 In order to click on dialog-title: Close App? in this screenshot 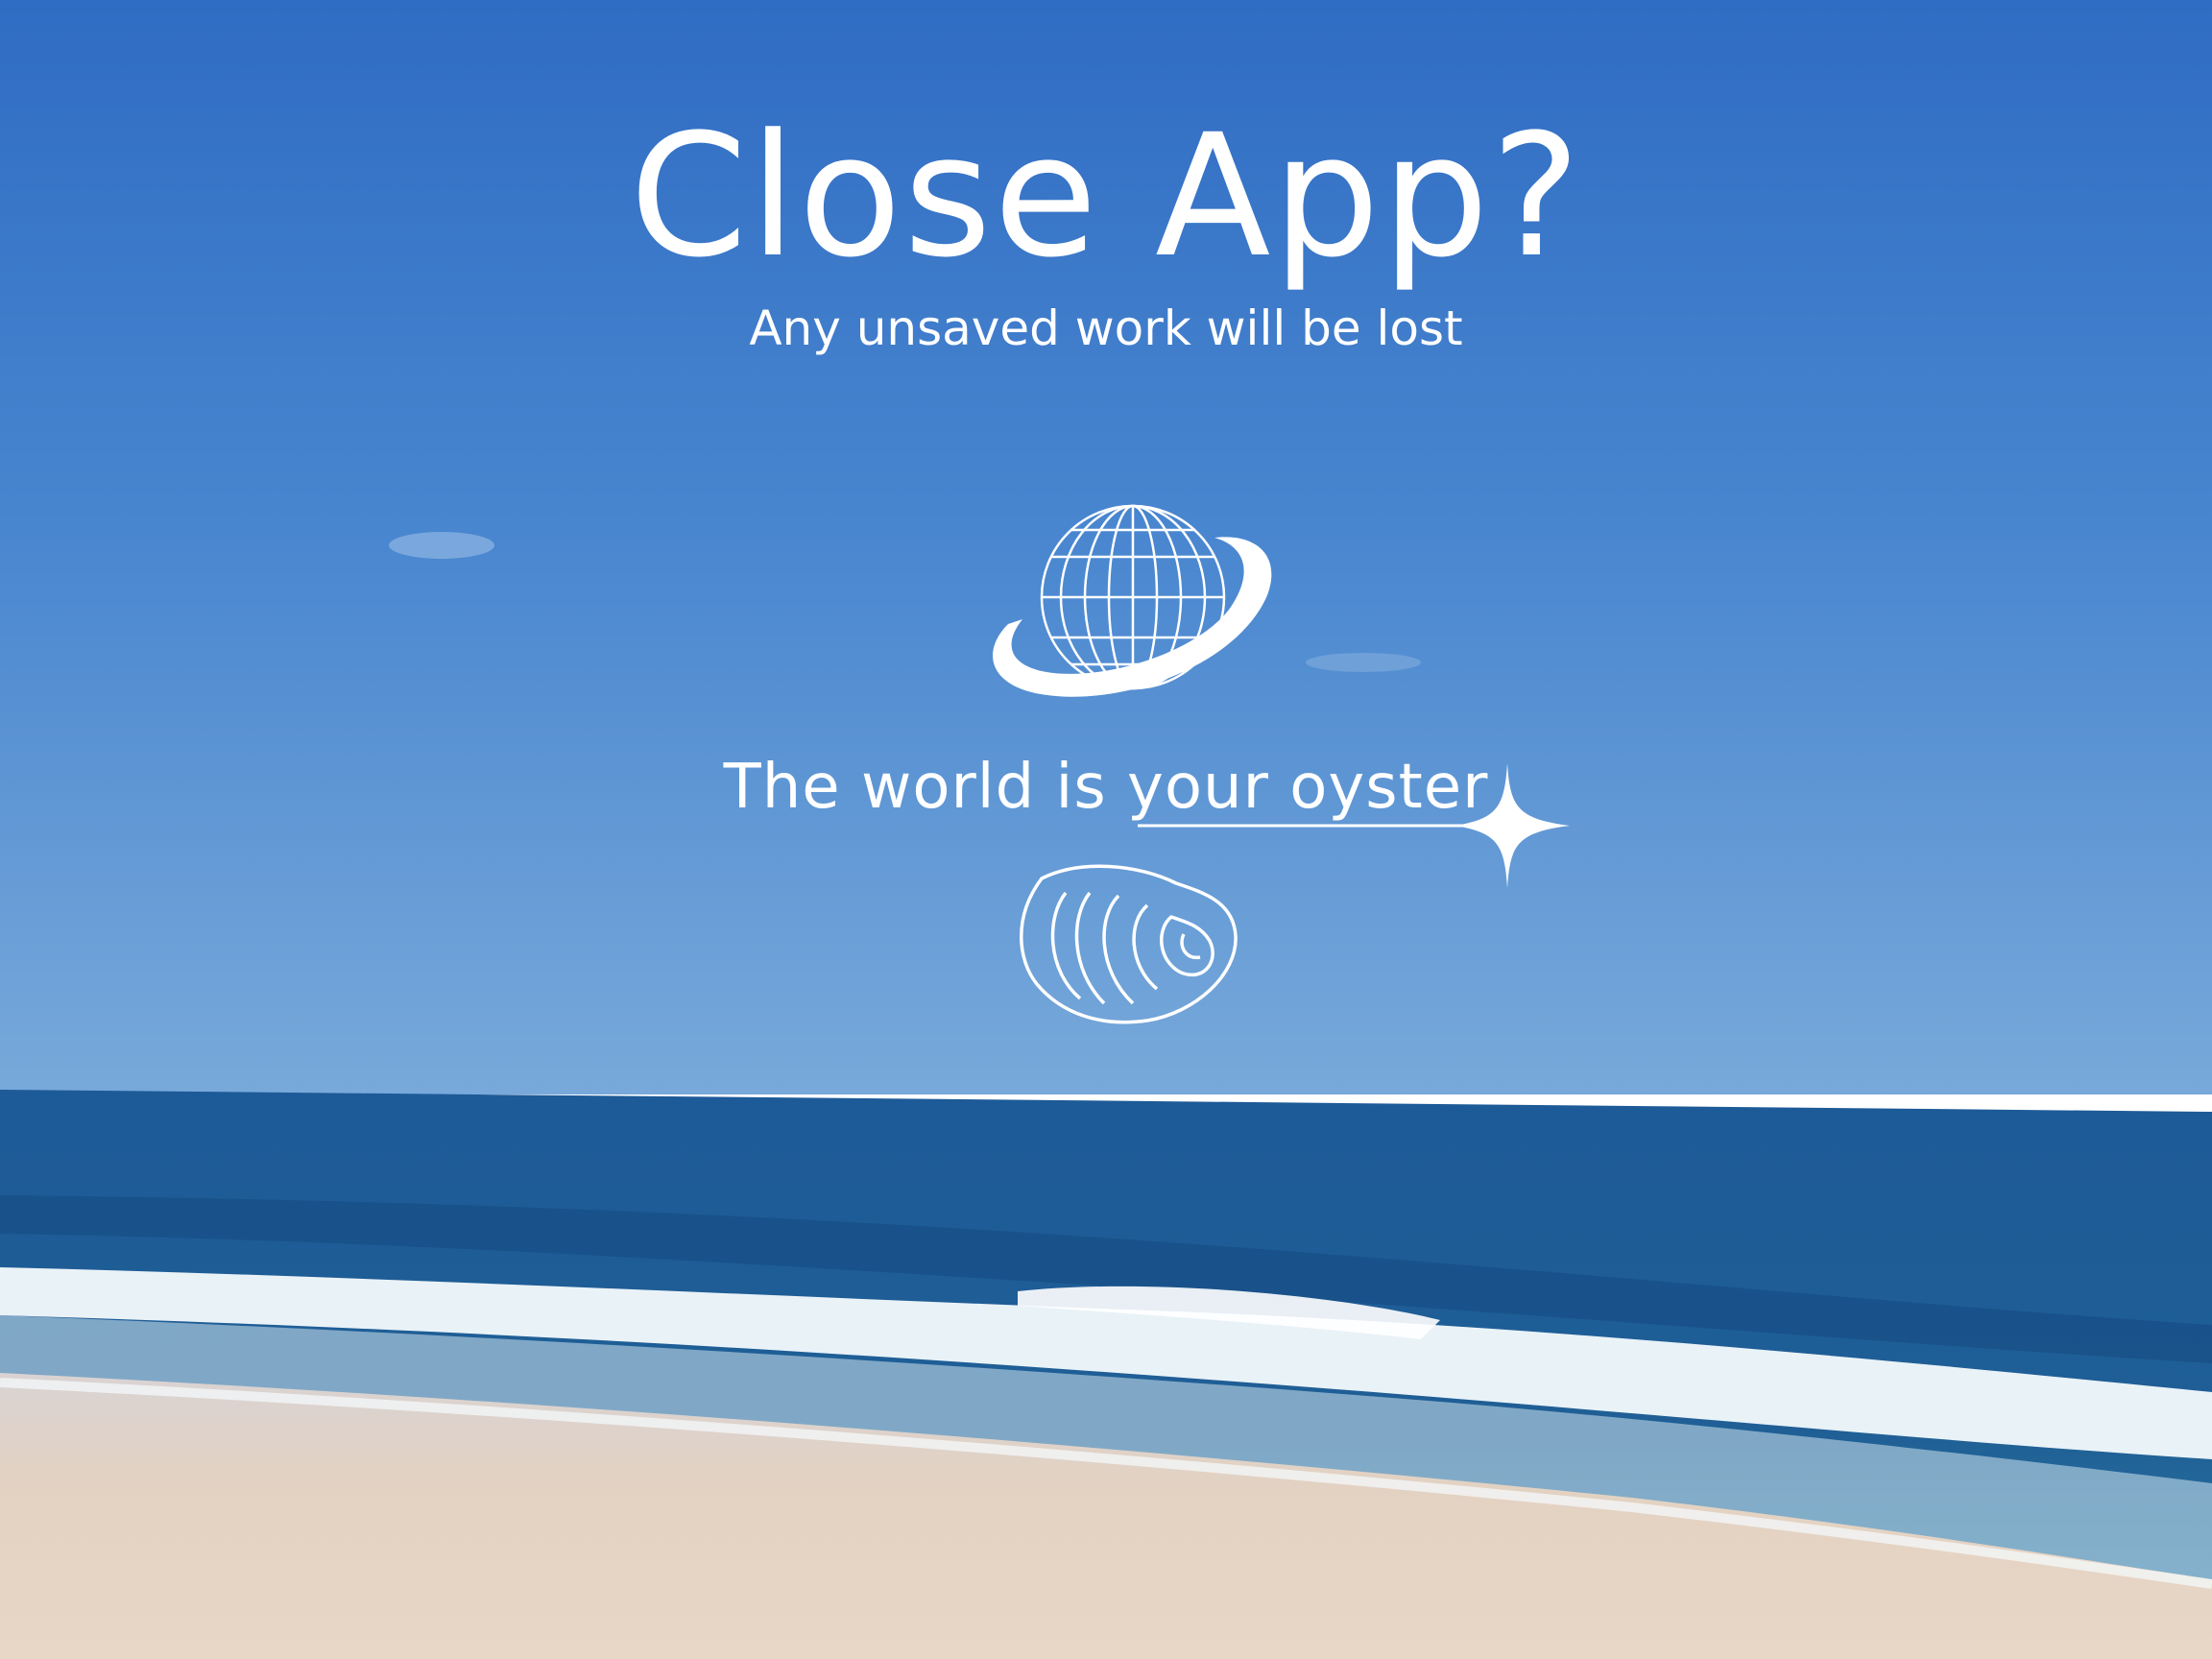, I will do `click(1106, 196)`.